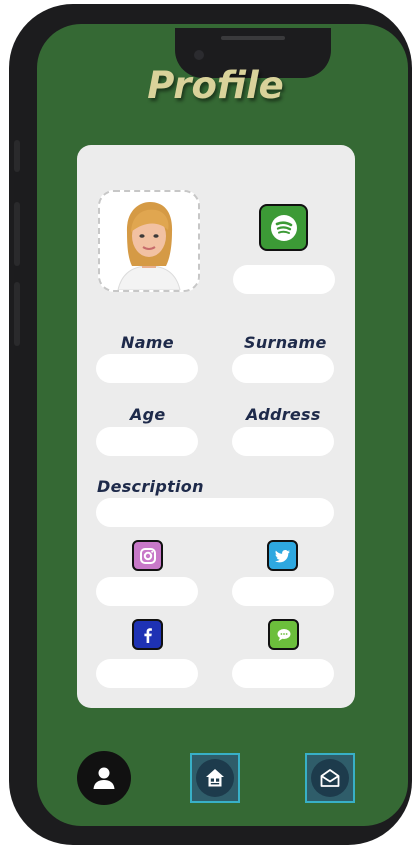 This screenshot has height=851, width=420. Describe the element at coordinates (17, 314) in the screenshot. I see `volume-down-button` at that location.